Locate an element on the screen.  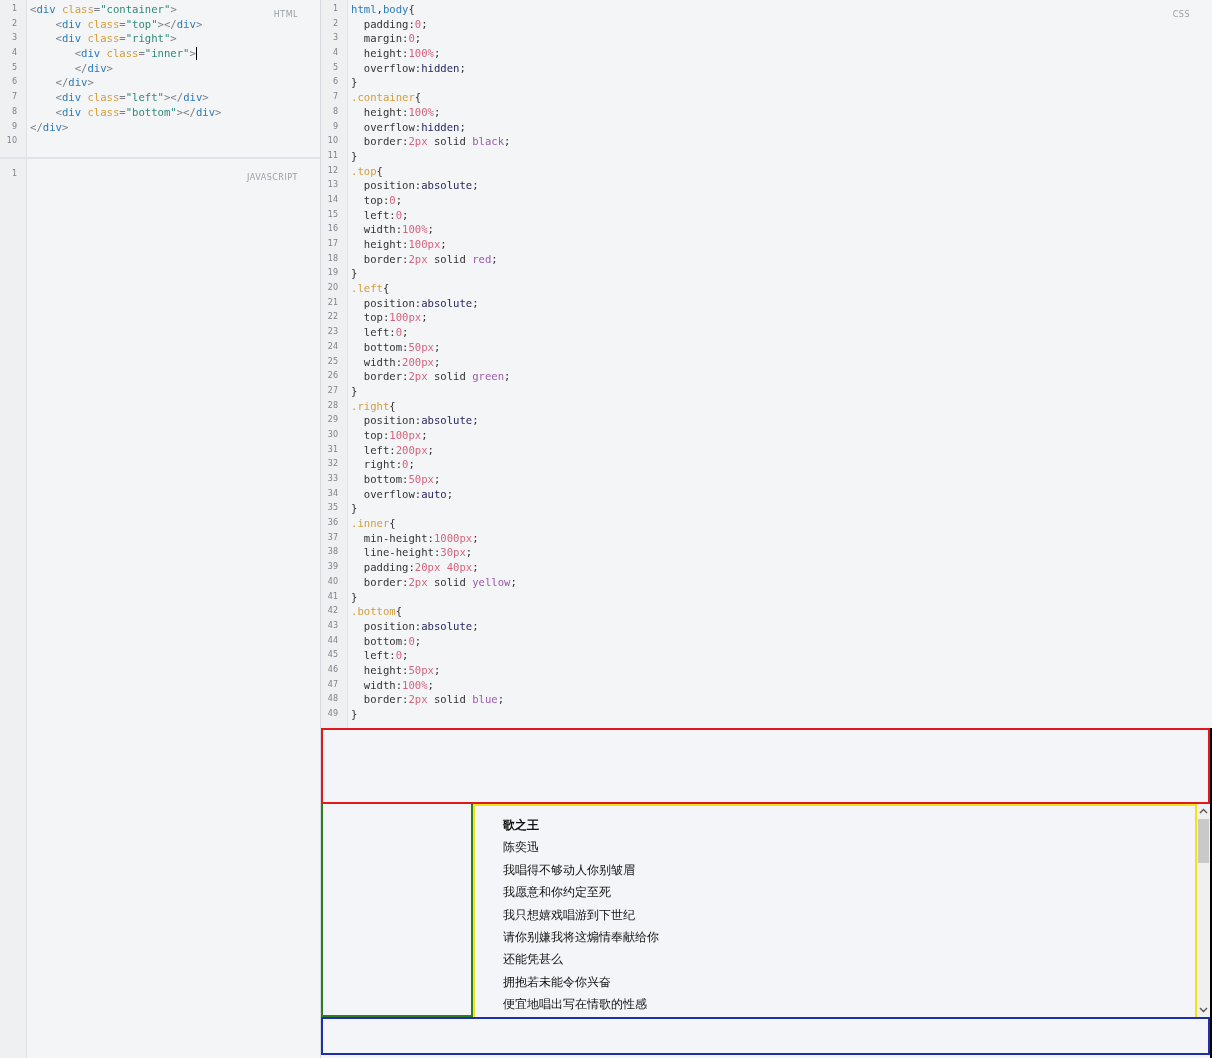
lyric-line: 拥抱若未能令你兴奋 is located at coordinates (557, 982).